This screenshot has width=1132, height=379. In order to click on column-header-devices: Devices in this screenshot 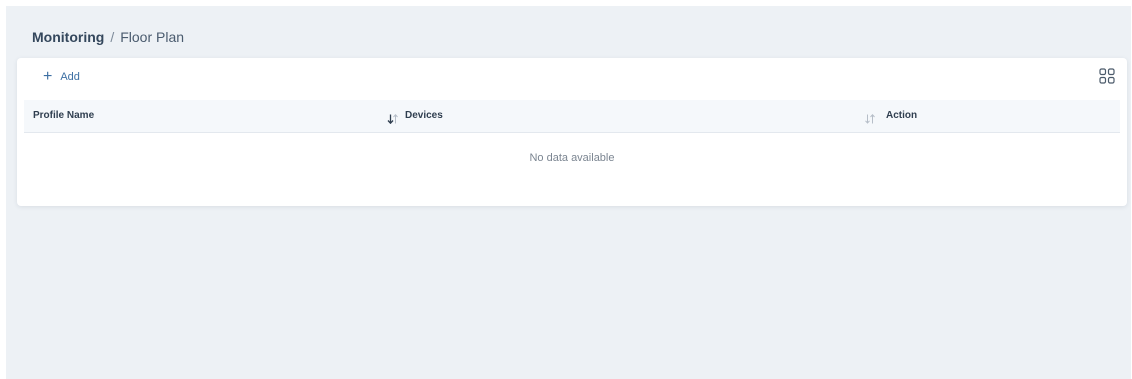, I will do `click(424, 116)`.